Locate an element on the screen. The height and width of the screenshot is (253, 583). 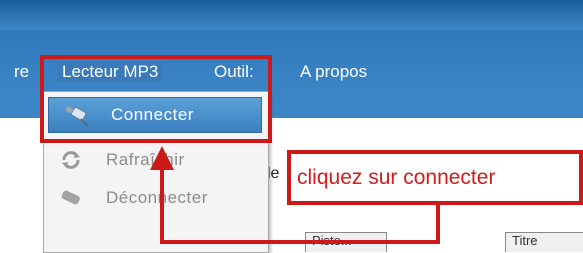
menu-item-deconnecter: Déconnecter is located at coordinates (156, 198).